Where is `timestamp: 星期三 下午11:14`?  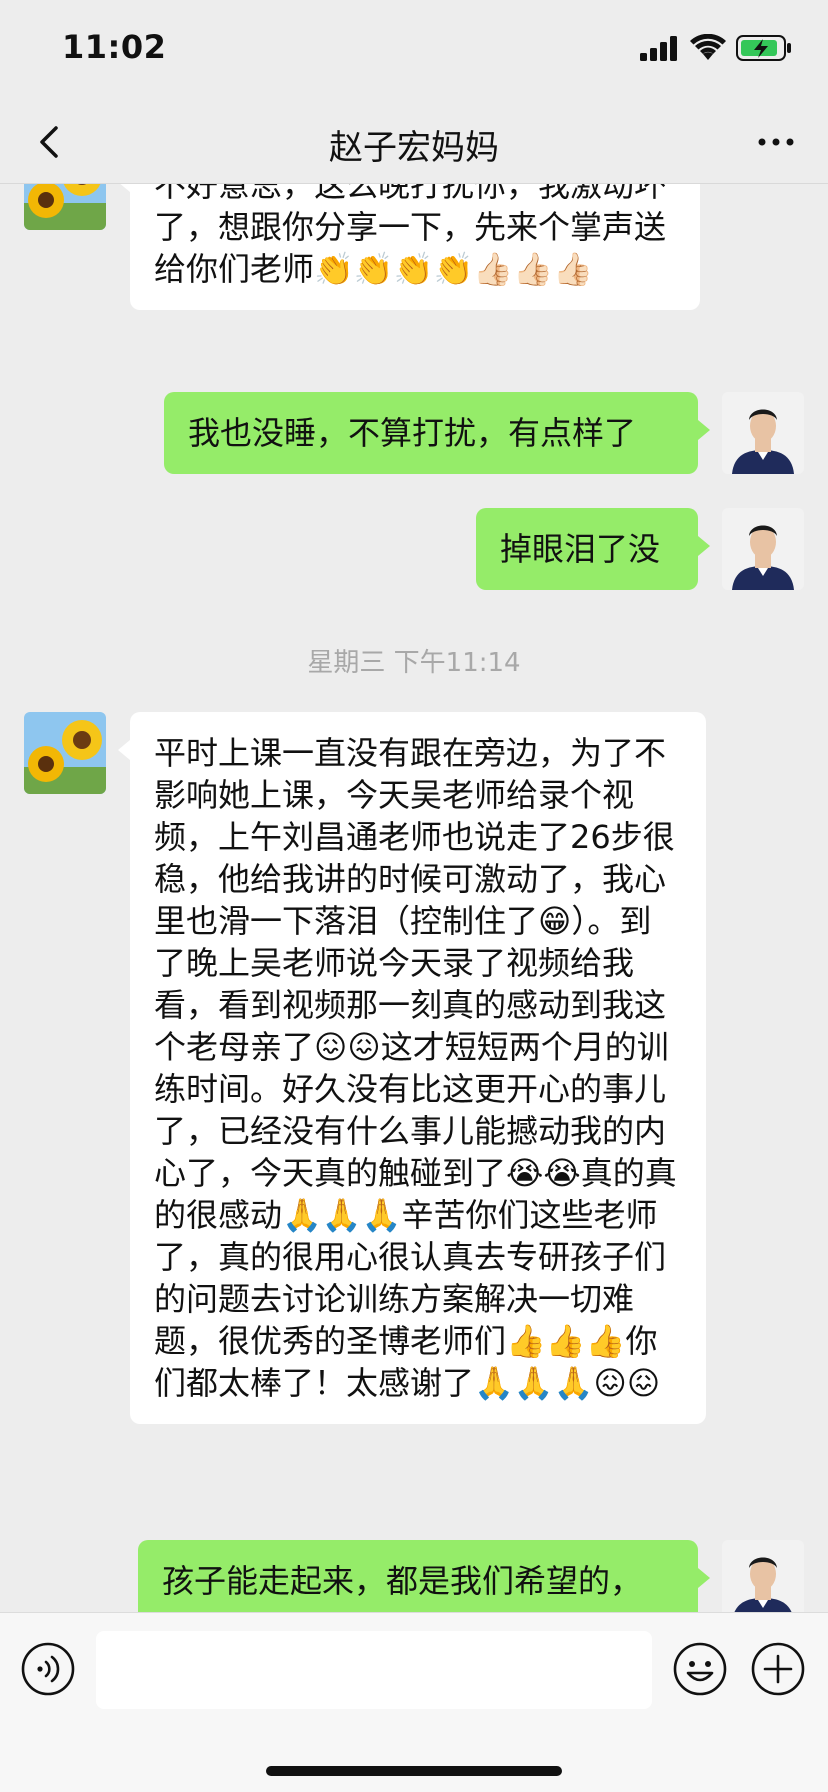
timestamp: 星期三 下午11:14 is located at coordinates (414, 663).